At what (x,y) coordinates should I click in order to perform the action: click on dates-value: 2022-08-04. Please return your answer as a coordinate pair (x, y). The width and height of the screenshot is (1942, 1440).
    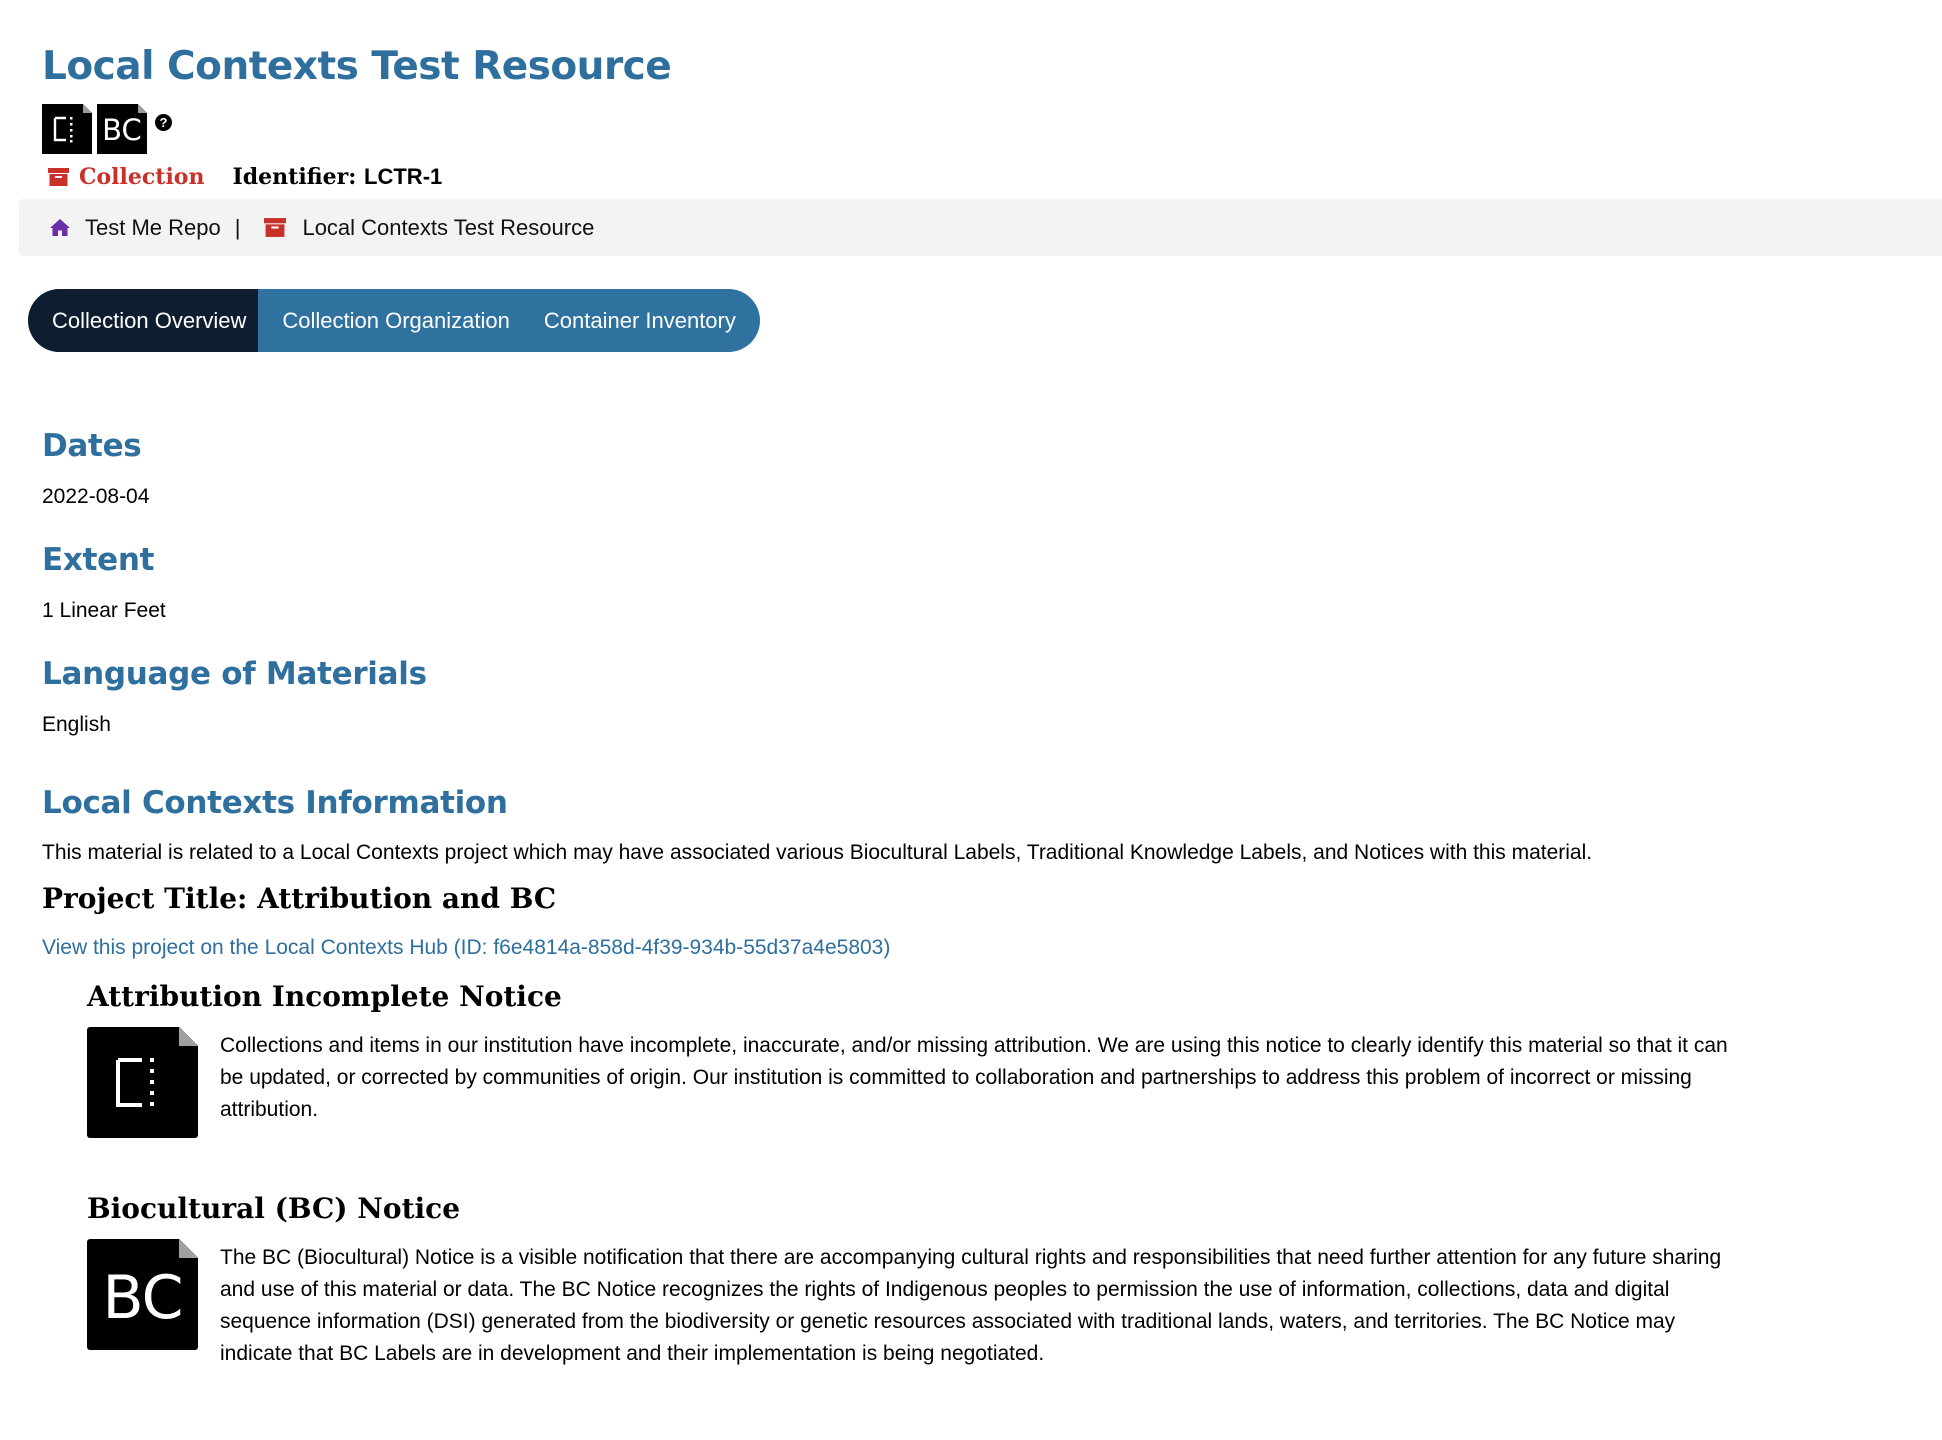
    Looking at the image, I should click on (96, 496).